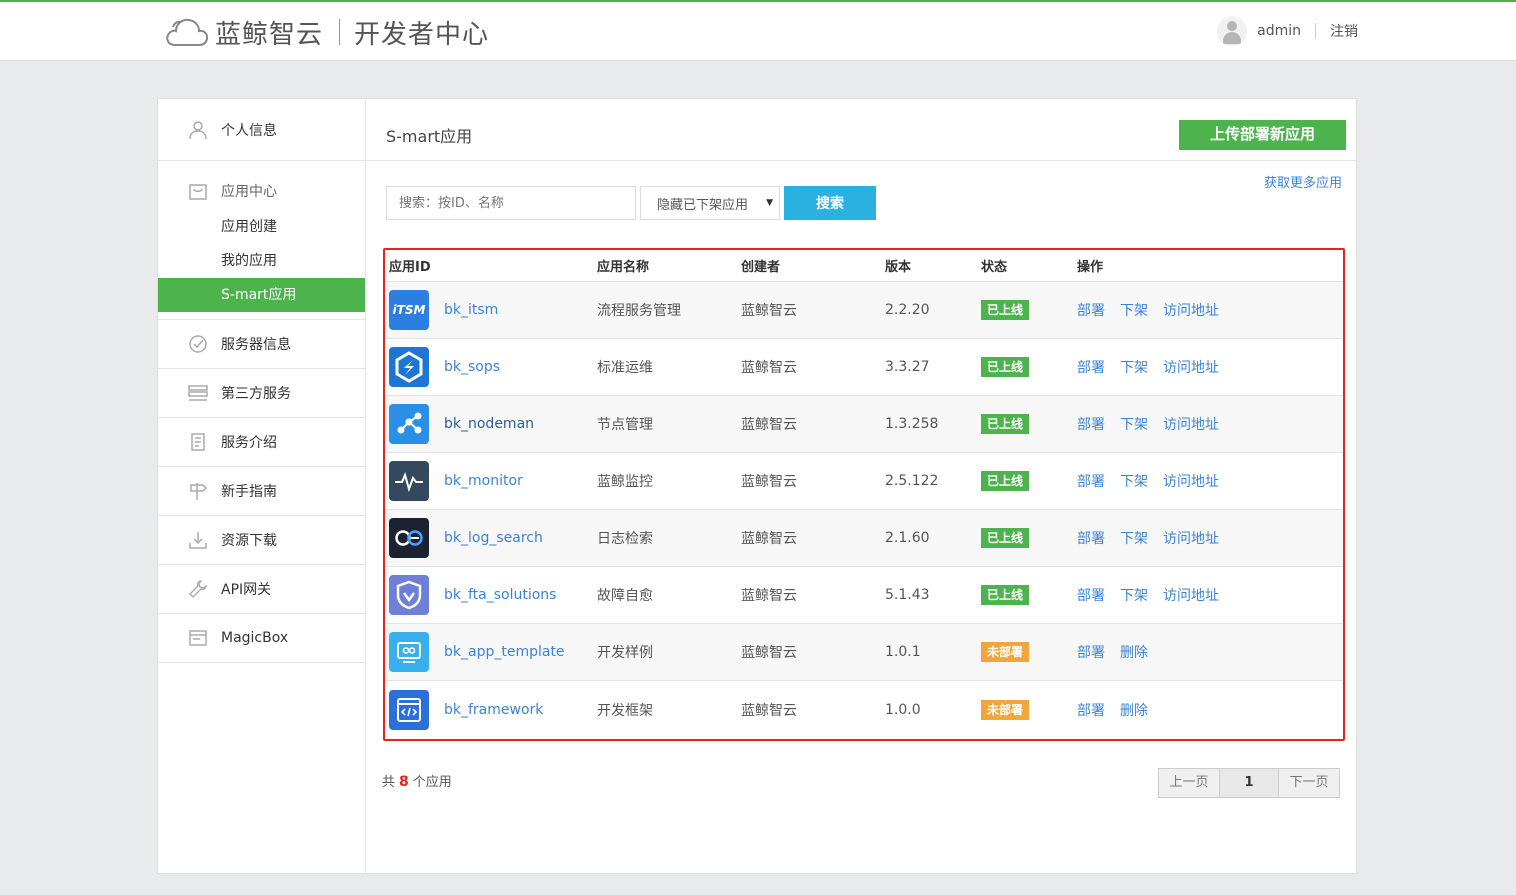 The height and width of the screenshot is (895, 1516). Describe the element at coordinates (429, 136) in the screenshot. I see `page-title: S-mart应用` at that location.